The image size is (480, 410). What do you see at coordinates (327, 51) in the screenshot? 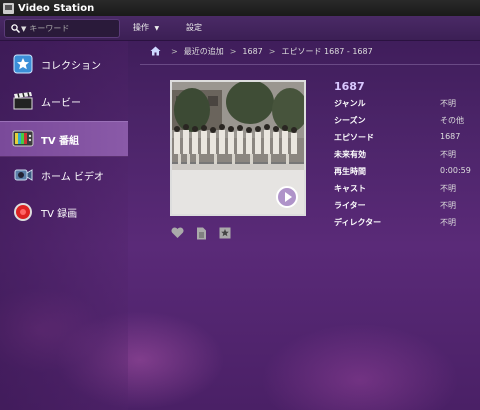
I see `breadcrumb-item-episode: エピソード 1687 - 1687` at bounding box center [327, 51].